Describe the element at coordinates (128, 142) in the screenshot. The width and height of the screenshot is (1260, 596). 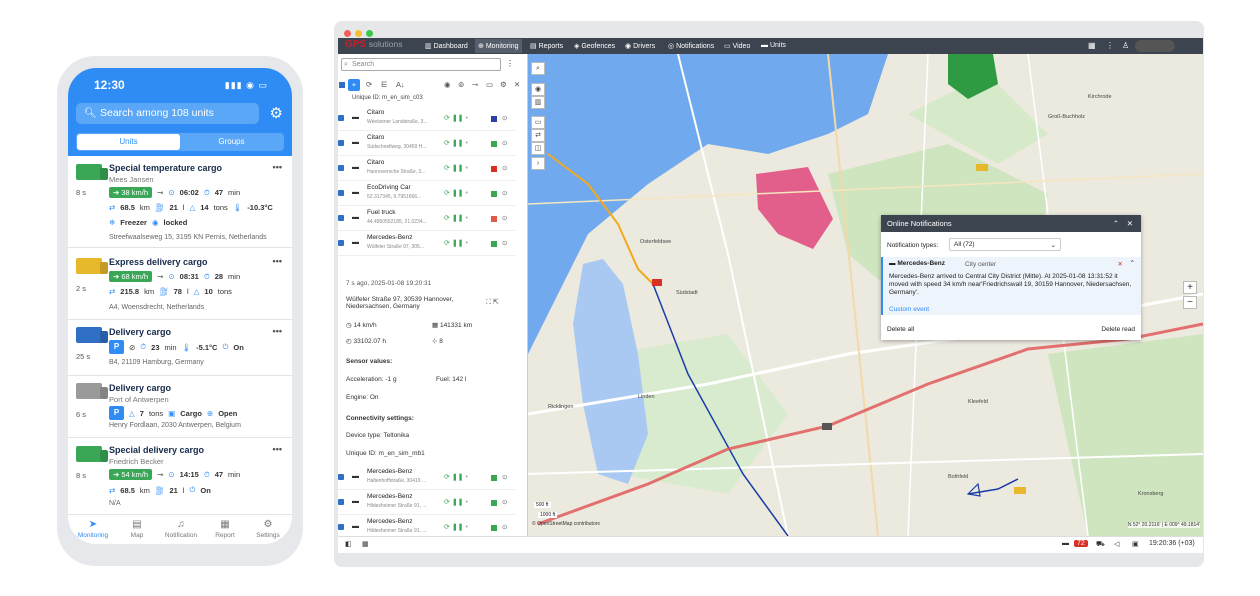
I see `tab-units: Units` at that location.